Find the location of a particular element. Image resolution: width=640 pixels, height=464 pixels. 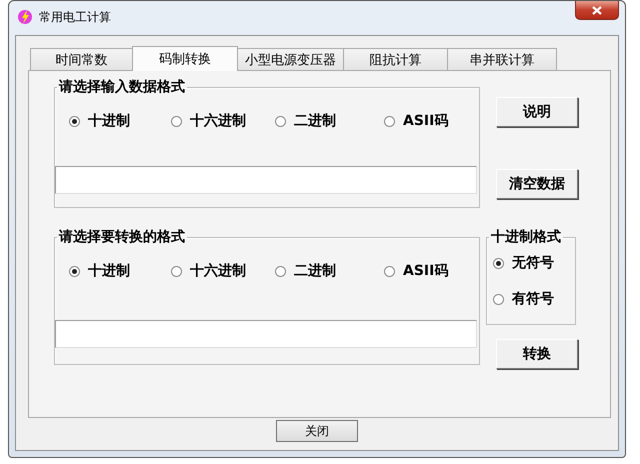

group-title: 十进制格式 is located at coordinates (526, 237).